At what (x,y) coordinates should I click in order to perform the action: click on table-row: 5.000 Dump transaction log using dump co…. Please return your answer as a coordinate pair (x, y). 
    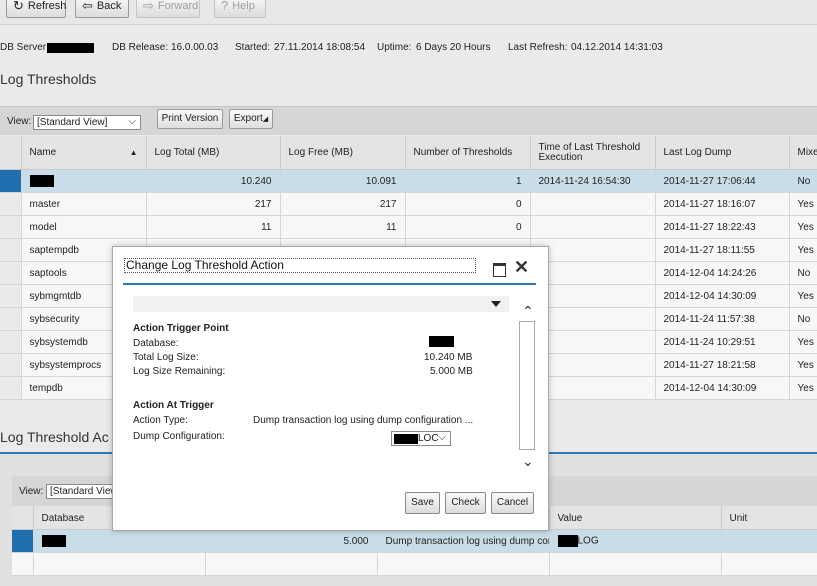
    Looking at the image, I should click on (414, 541).